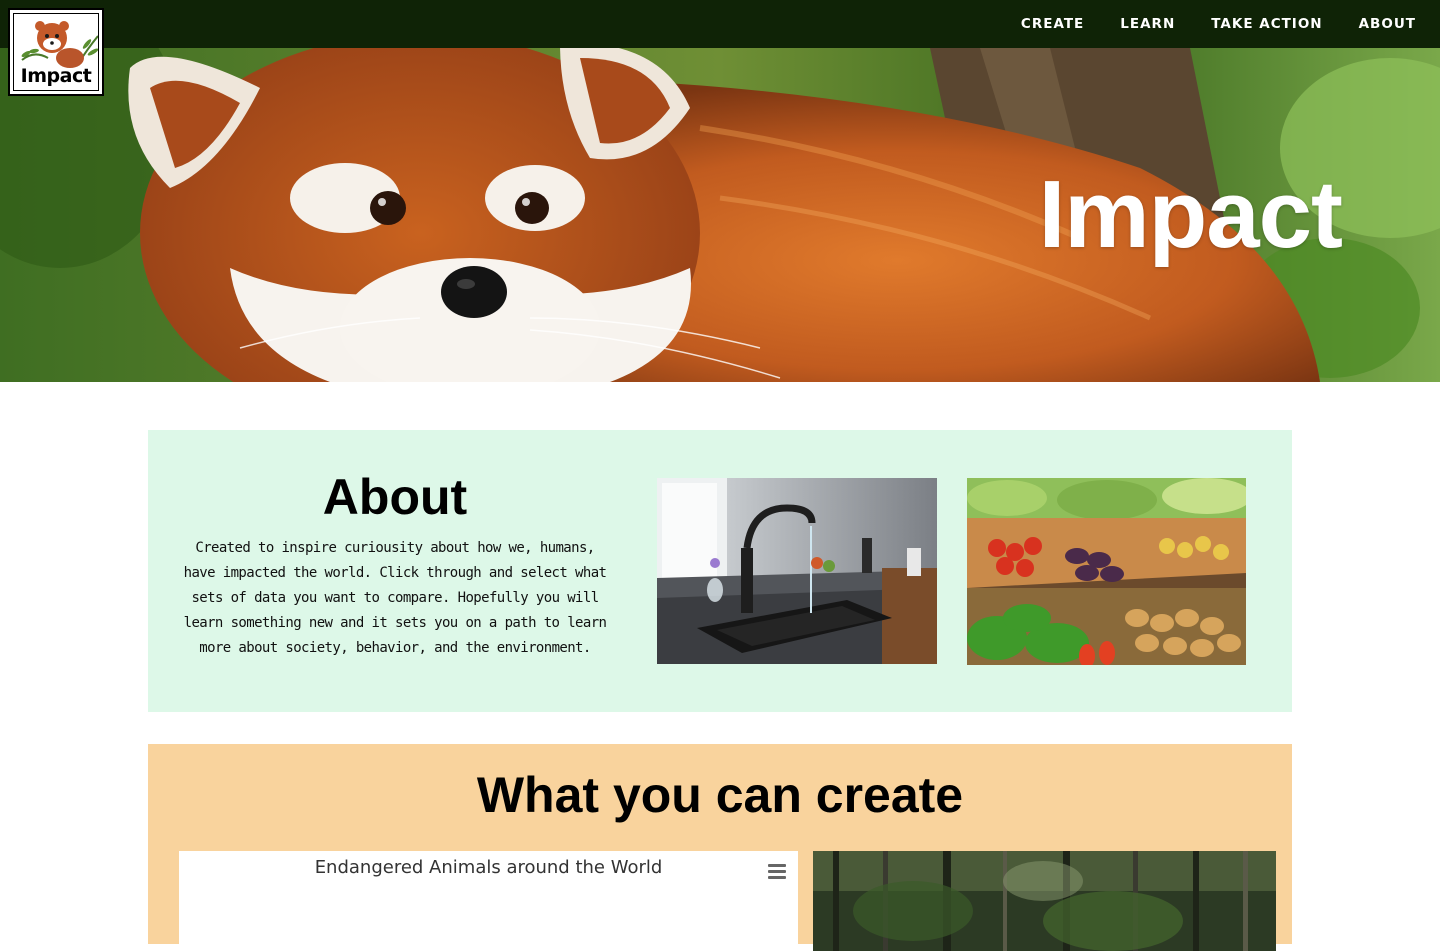  I want to click on hero-title: Impact, so click(1190, 214).